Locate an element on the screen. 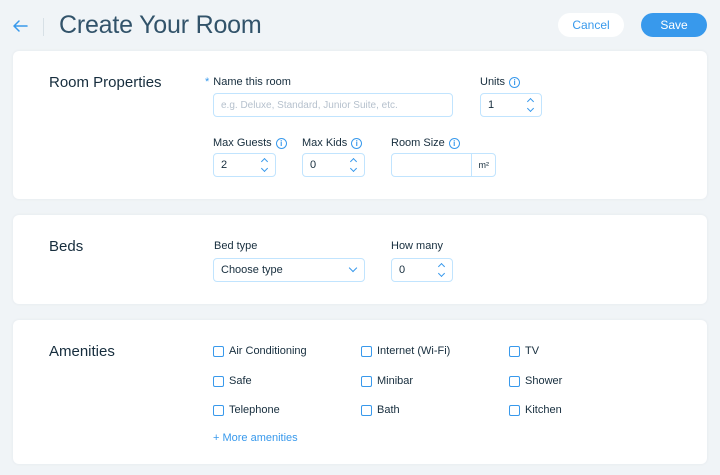  cancel-button: Cancel is located at coordinates (591, 25).